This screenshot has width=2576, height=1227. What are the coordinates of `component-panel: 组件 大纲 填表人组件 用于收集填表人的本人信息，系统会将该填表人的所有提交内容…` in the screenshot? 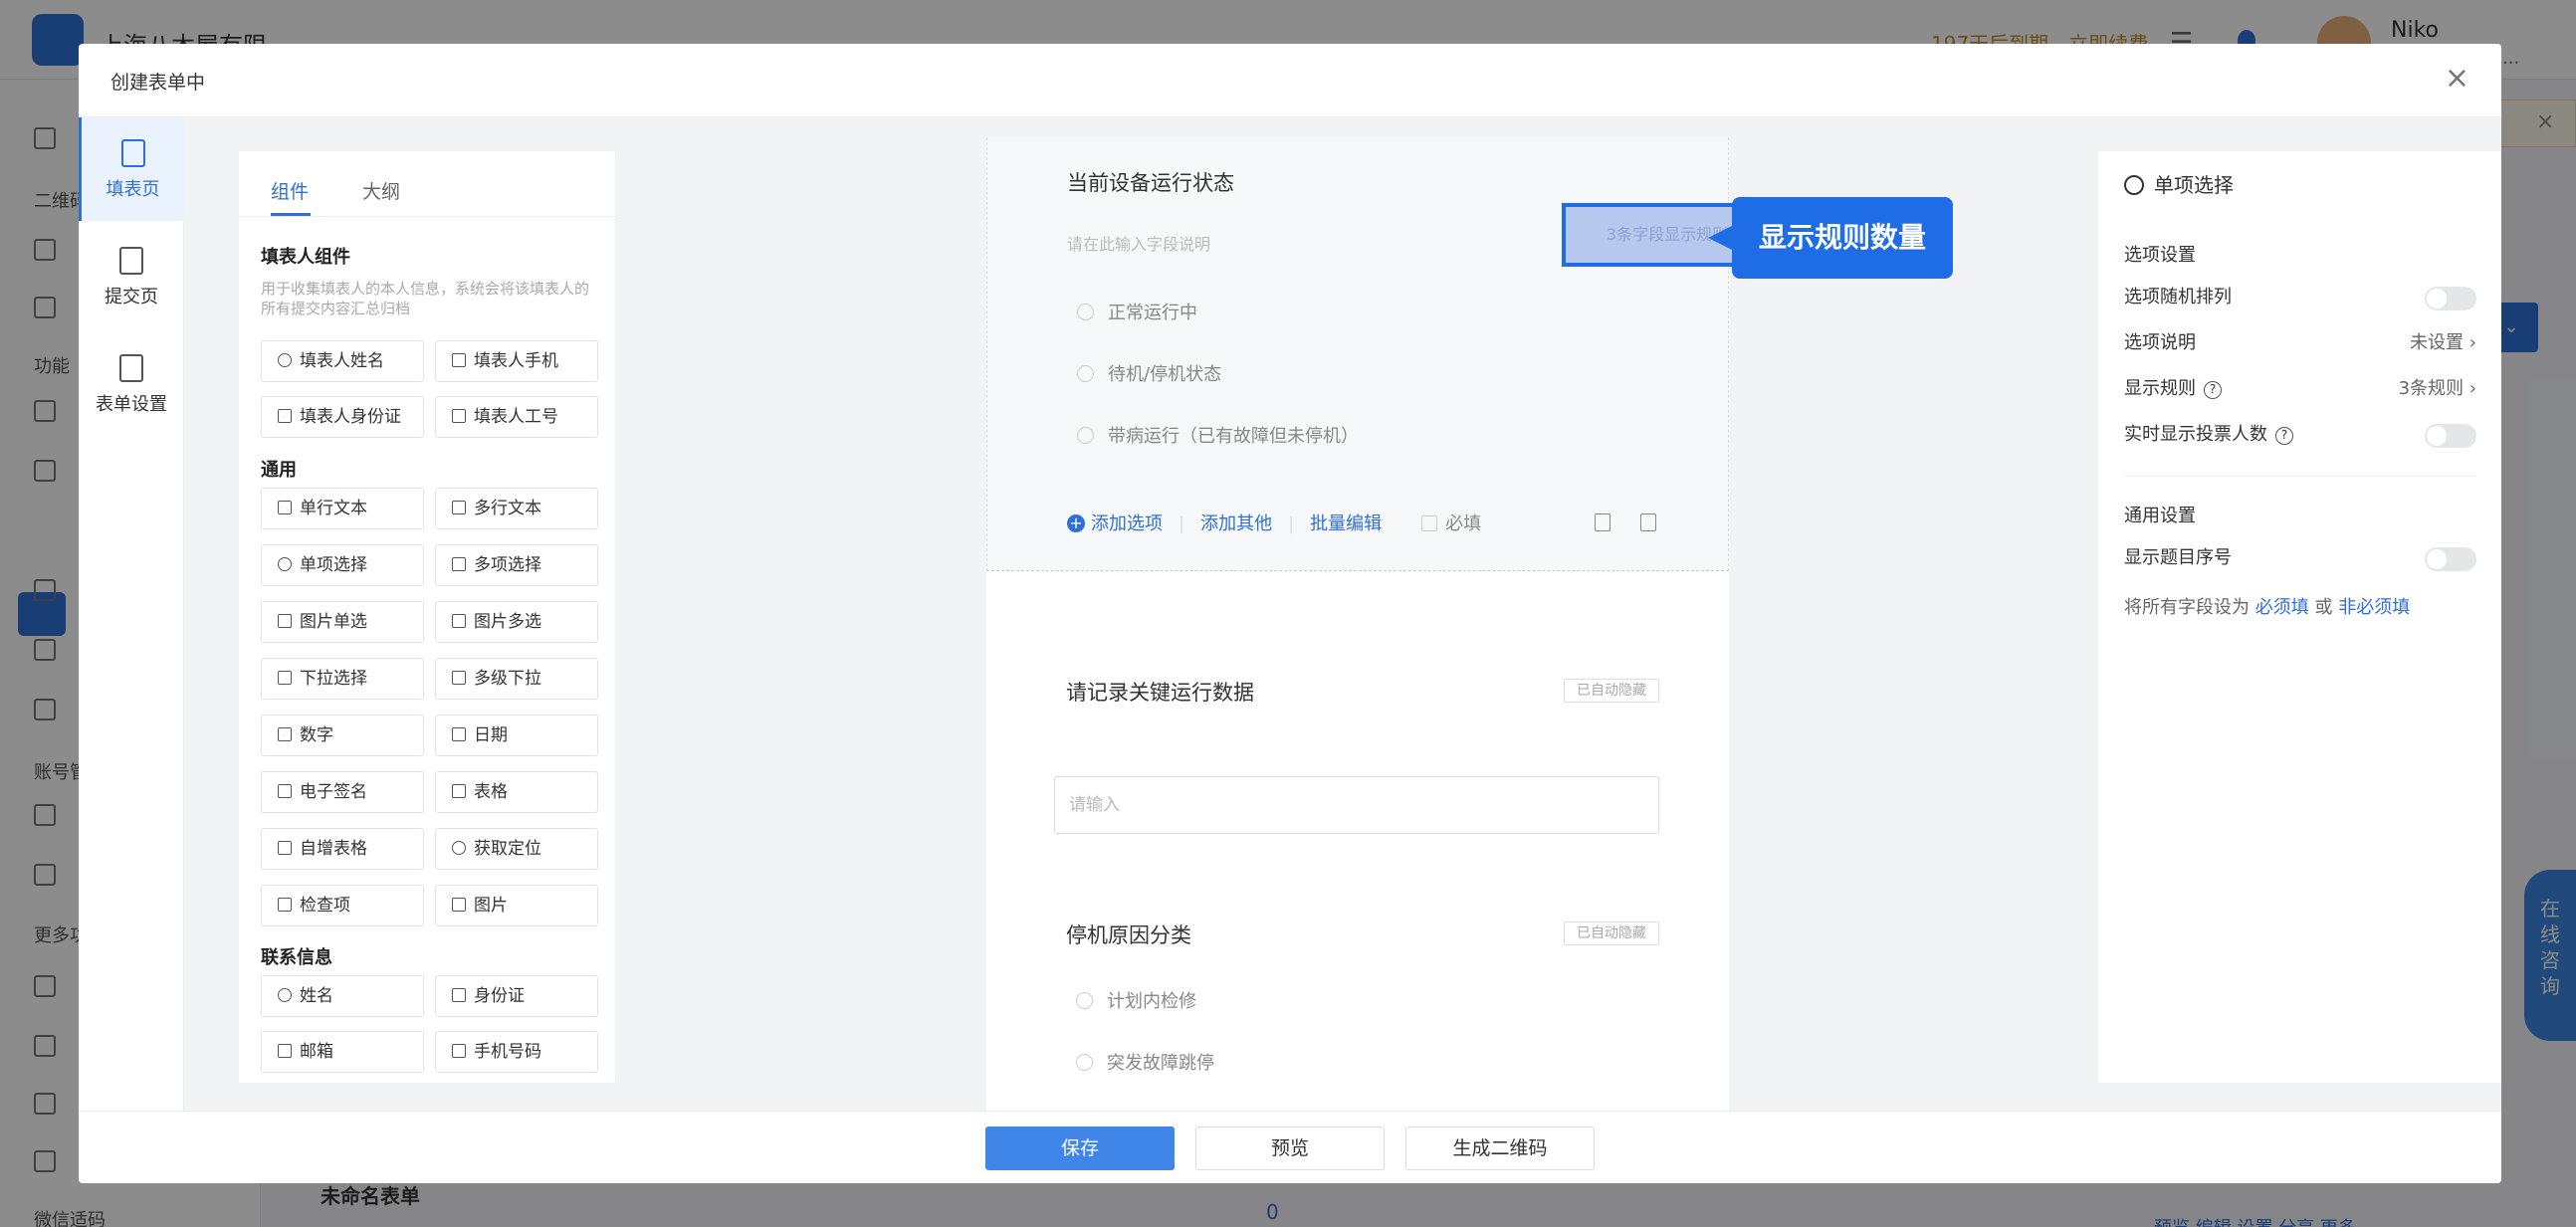 It's located at (427, 617).